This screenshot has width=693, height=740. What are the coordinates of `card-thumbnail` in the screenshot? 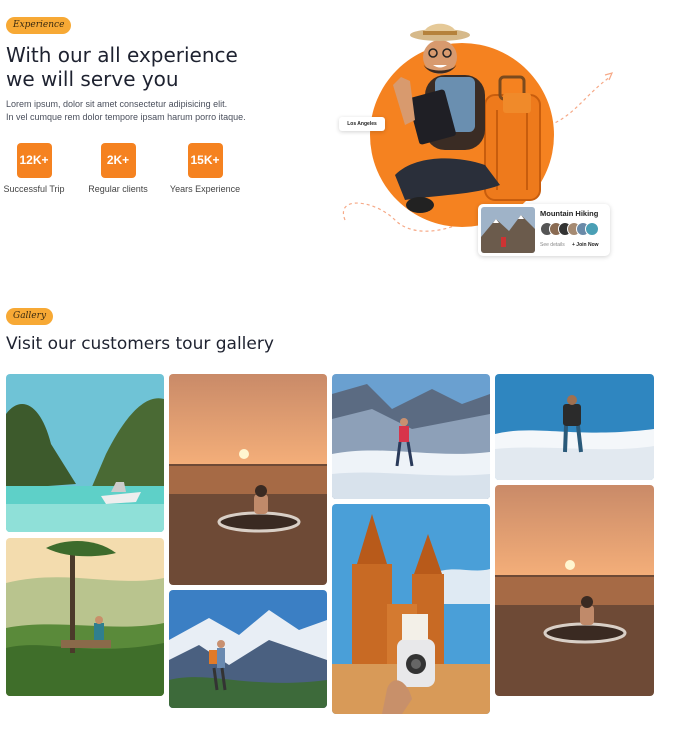 It's located at (508, 230).